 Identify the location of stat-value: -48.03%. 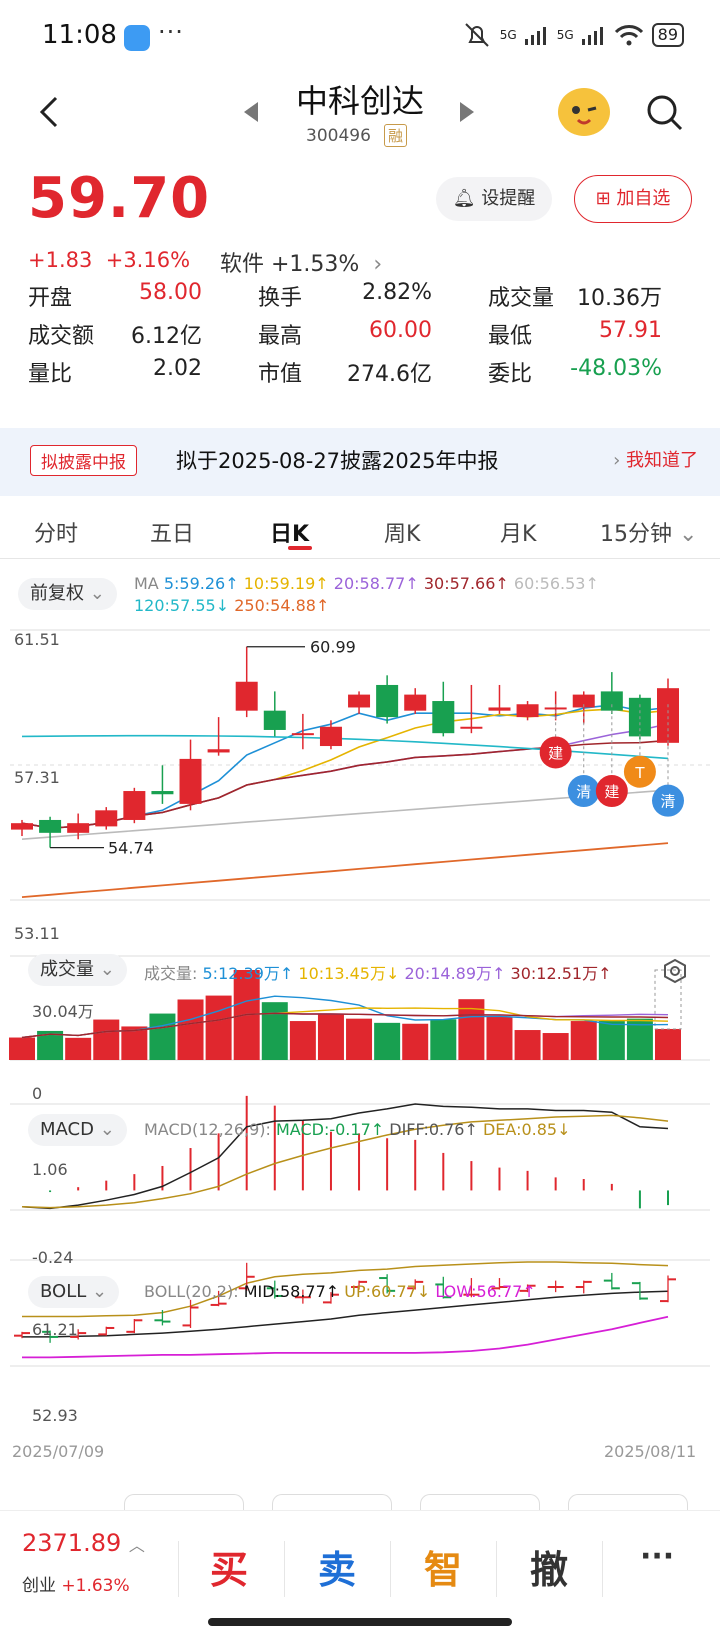
(616, 368).